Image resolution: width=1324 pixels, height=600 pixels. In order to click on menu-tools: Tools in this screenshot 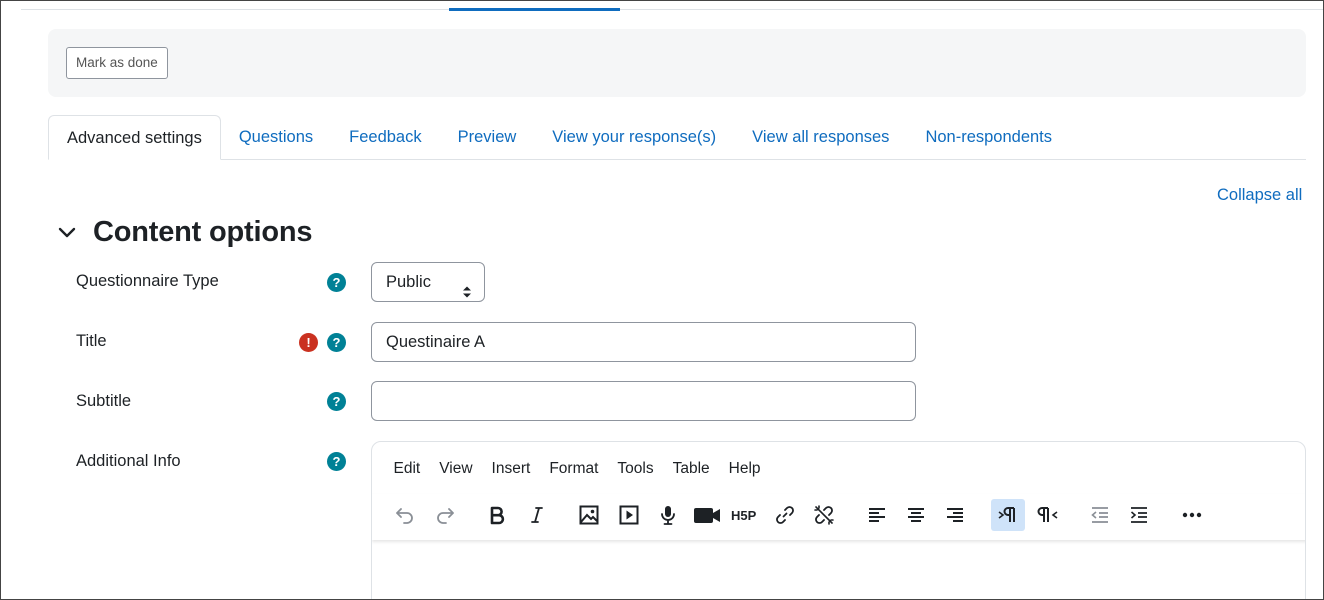, I will do `click(635, 469)`.